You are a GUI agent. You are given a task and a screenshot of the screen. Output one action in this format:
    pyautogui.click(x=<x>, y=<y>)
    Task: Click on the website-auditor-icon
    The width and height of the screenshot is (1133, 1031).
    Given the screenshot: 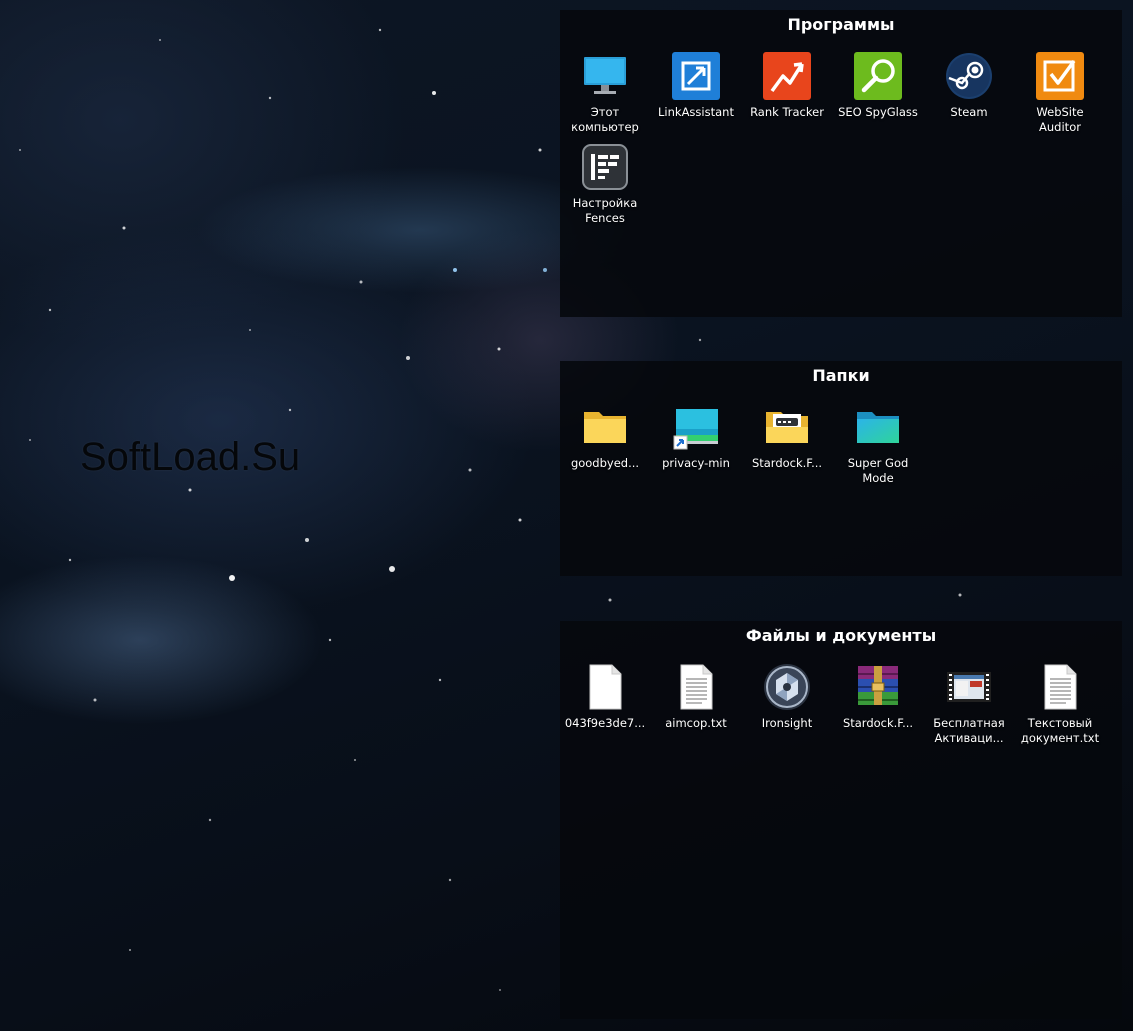 What is the action you would take?
    pyautogui.click(x=1060, y=76)
    